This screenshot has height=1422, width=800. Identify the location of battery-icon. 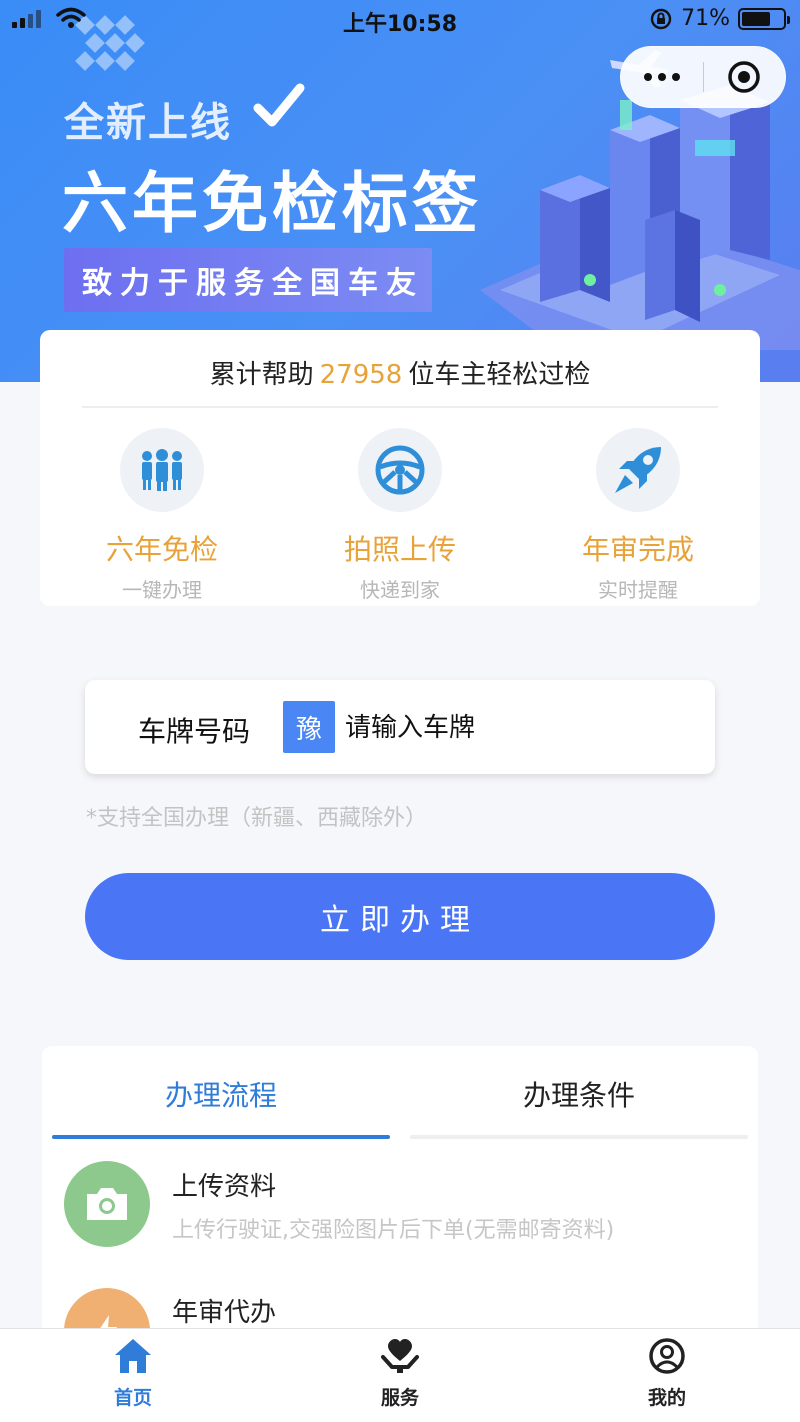
(764, 18).